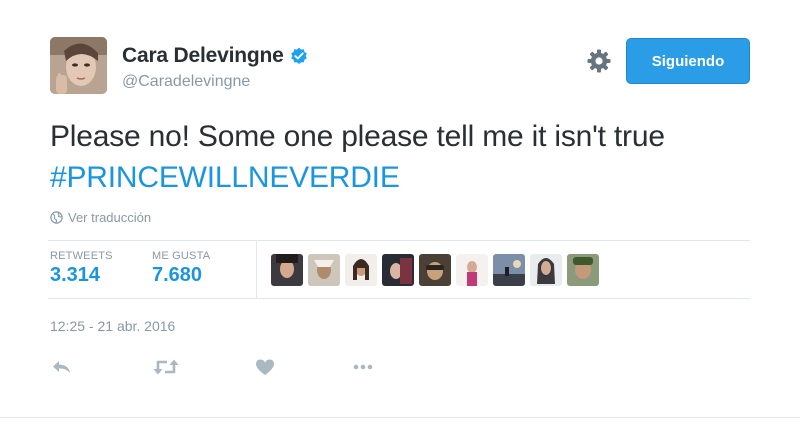 This screenshot has height=421, width=800. I want to click on retweet-icon, so click(166, 367).